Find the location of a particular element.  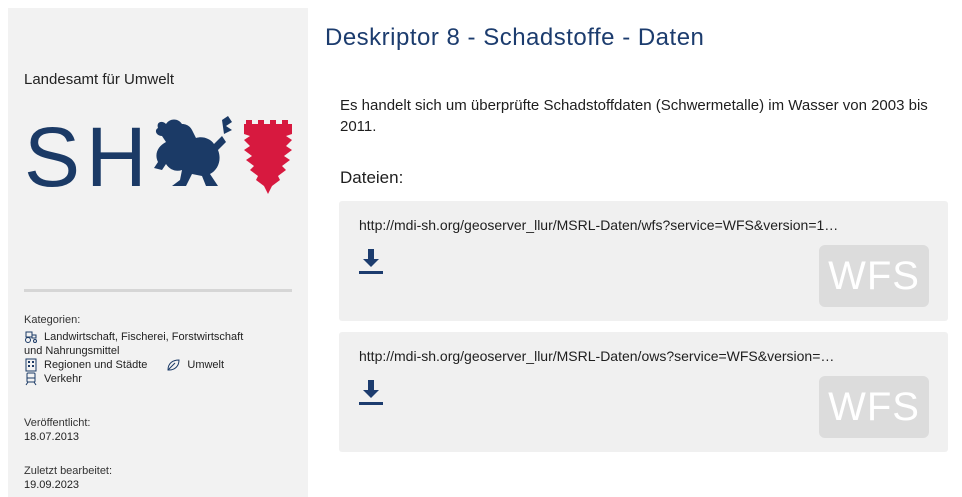

train-icon is located at coordinates (31, 379).